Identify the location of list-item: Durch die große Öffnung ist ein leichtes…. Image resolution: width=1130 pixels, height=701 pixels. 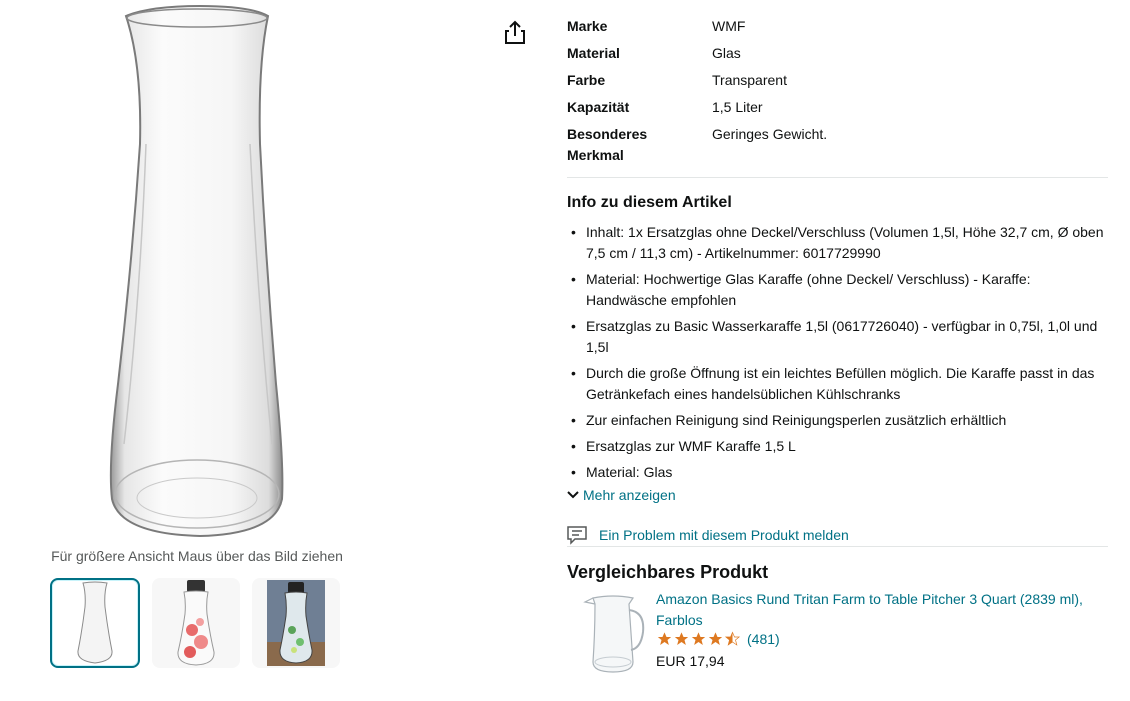
(839, 384).